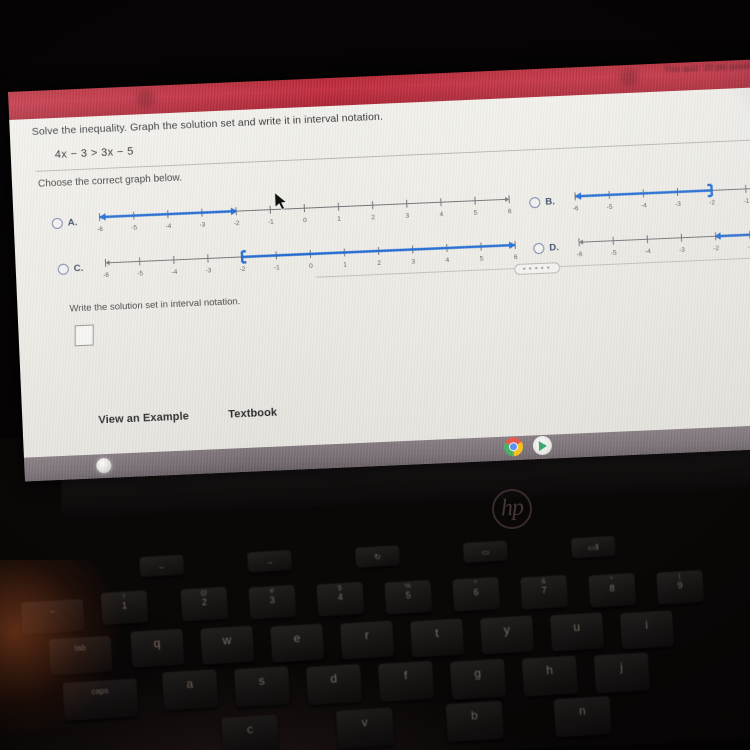  Describe the element at coordinates (550, 202) in the screenshot. I see `choice-label-b: B.` at that location.